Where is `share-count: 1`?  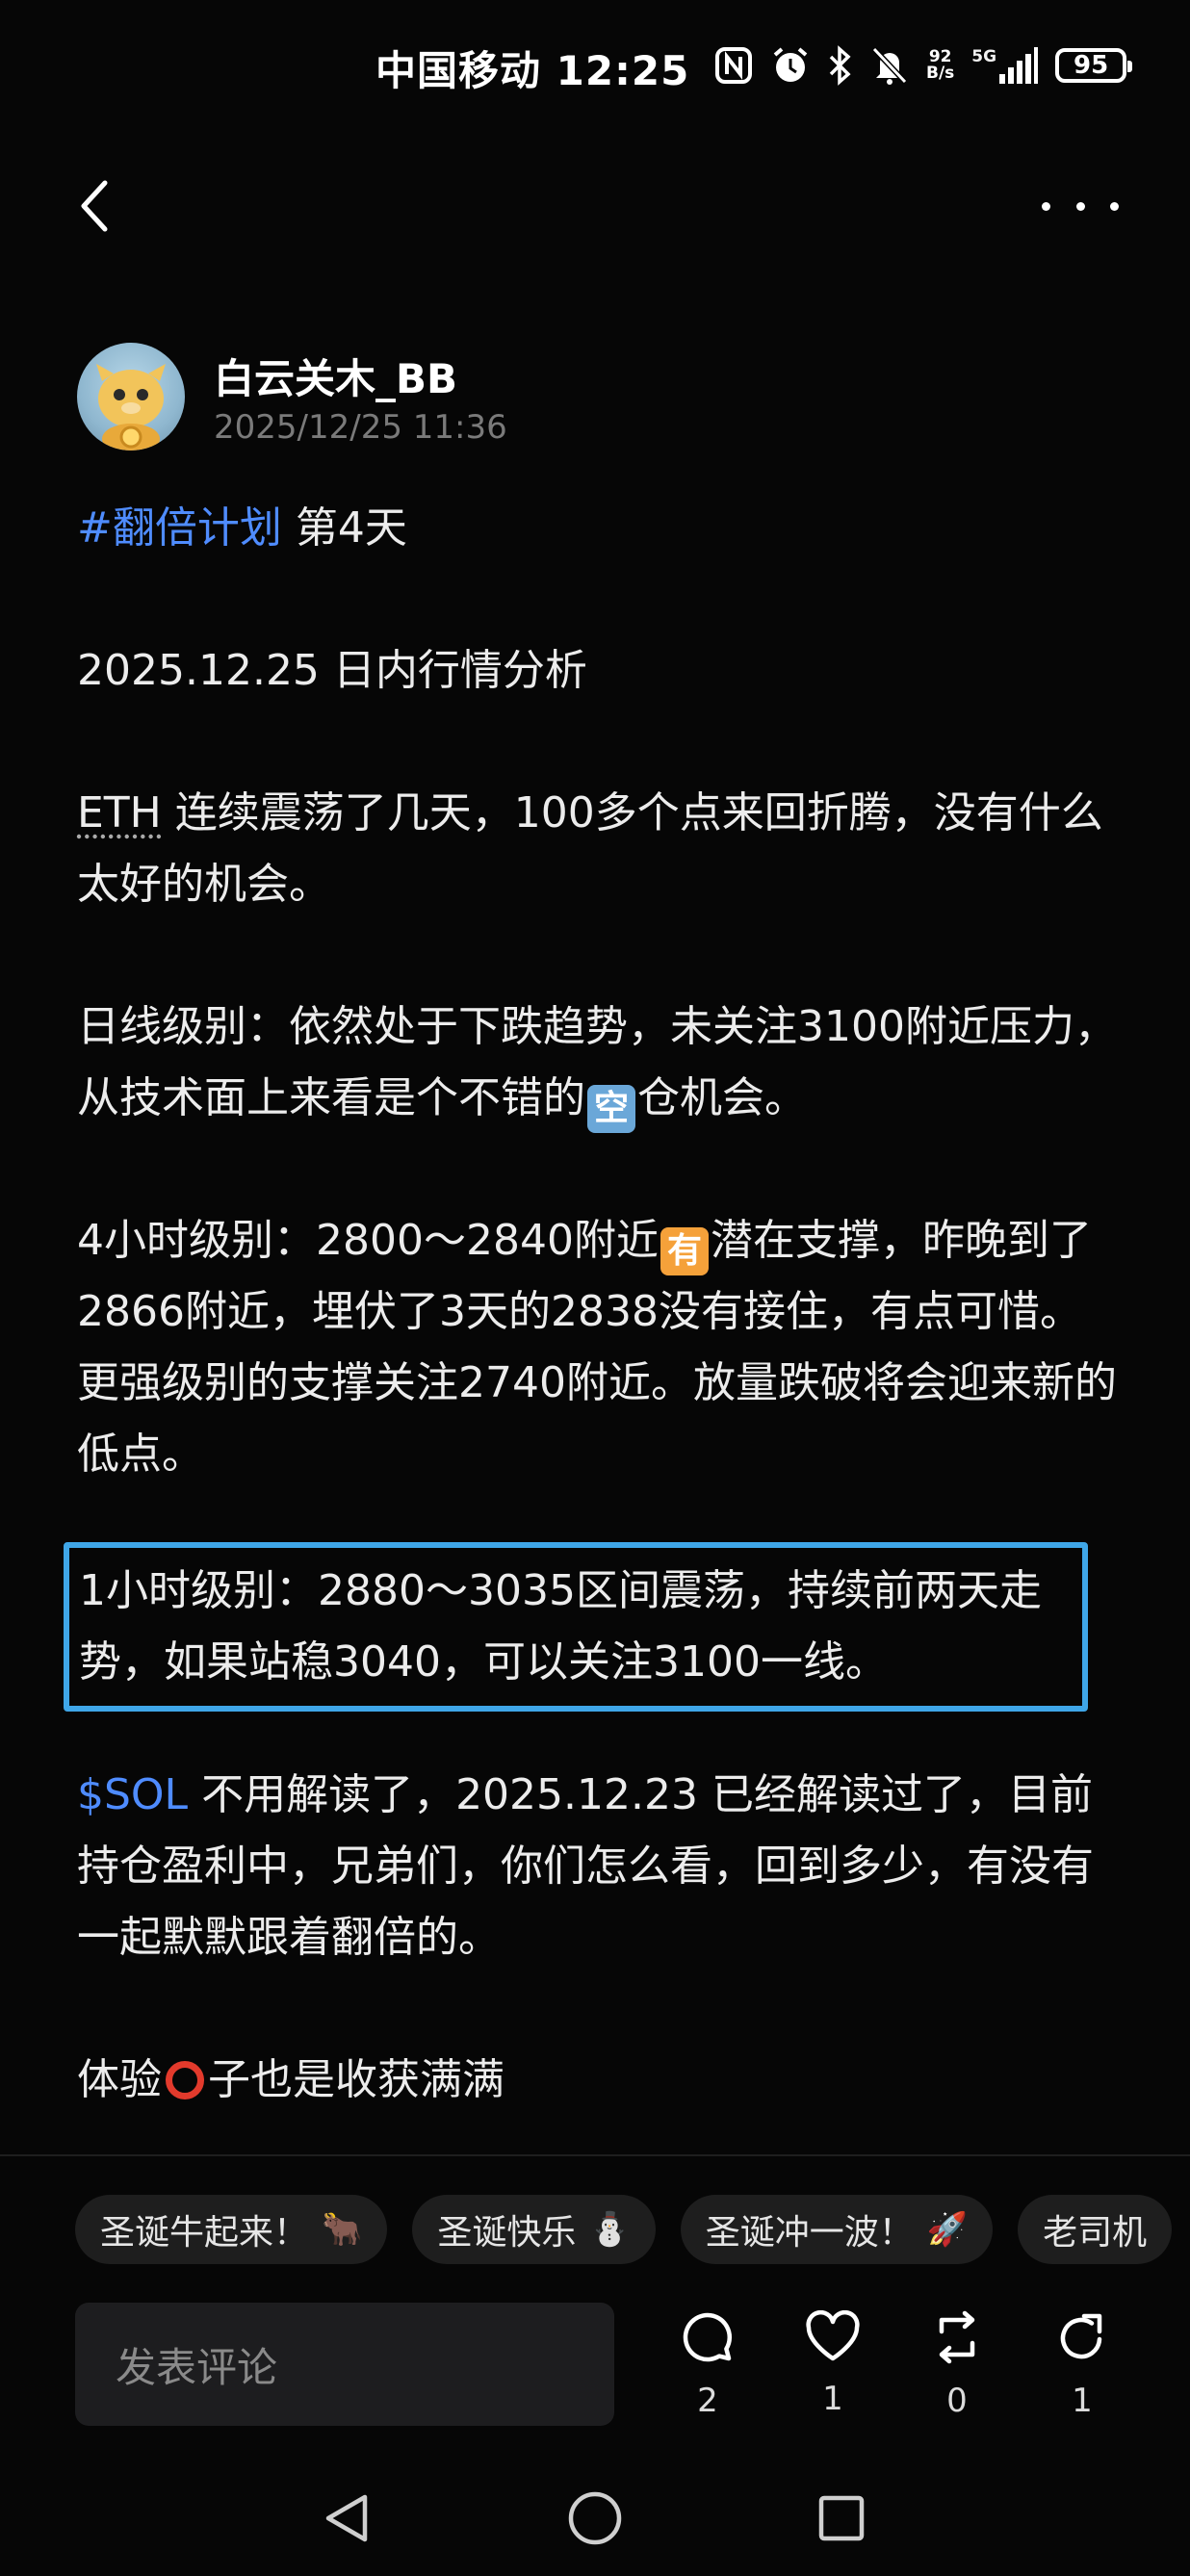 share-count: 1 is located at coordinates (1083, 2401).